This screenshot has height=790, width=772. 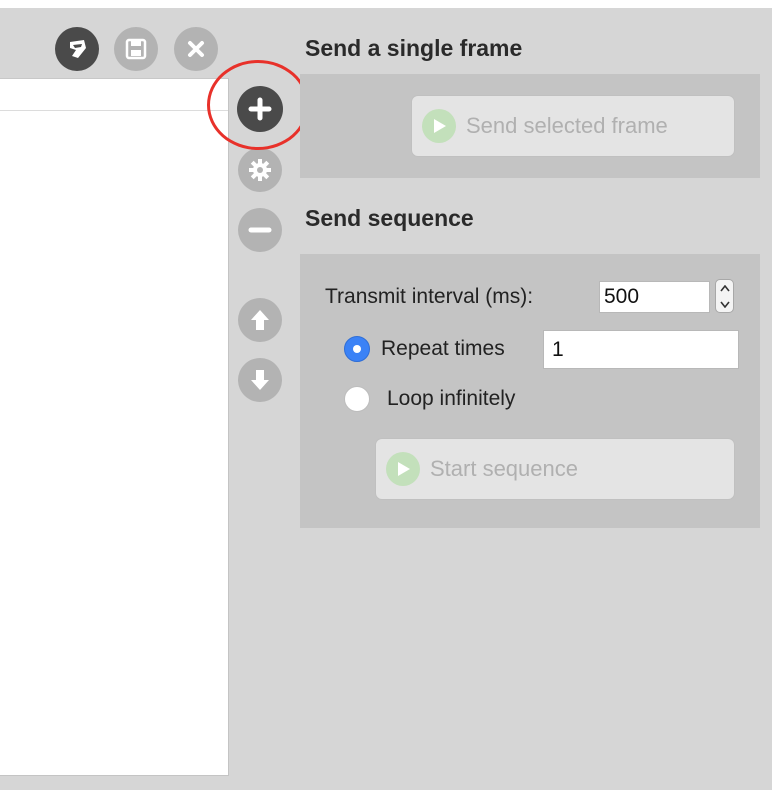 I want to click on send-selected-frame-label: Send selected frame, so click(x=567, y=125).